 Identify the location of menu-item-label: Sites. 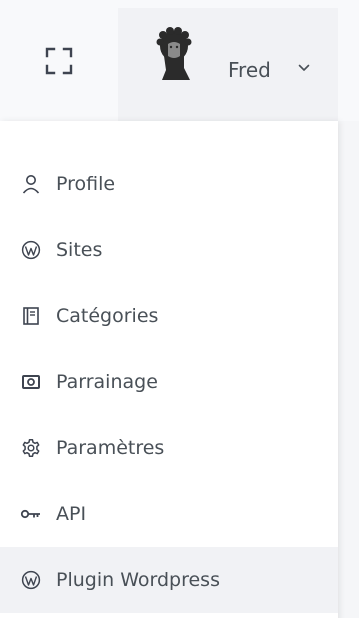
(79, 250).